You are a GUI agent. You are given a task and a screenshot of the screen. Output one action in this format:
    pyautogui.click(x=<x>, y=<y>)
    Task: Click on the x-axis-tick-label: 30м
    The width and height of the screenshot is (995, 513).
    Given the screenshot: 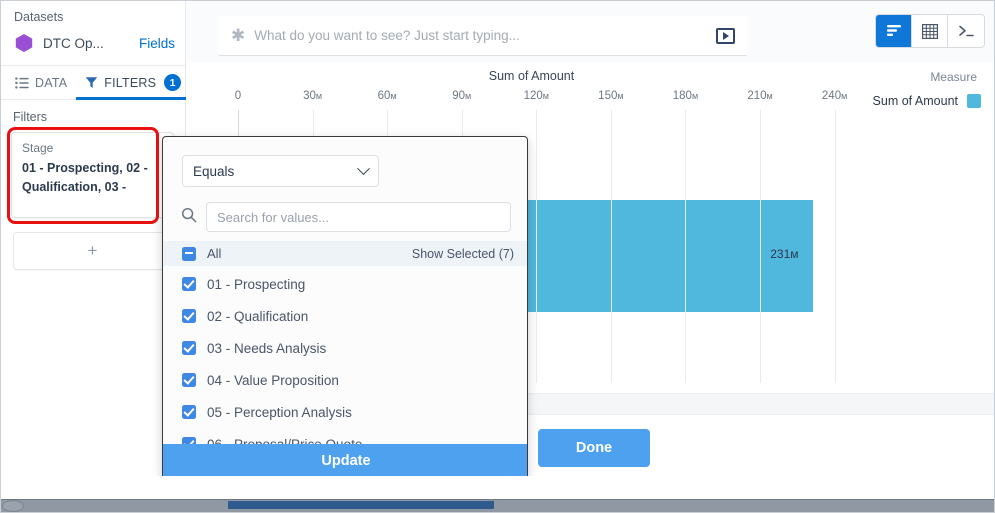 What is the action you would take?
    pyautogui.click(x=313, y=96)
    